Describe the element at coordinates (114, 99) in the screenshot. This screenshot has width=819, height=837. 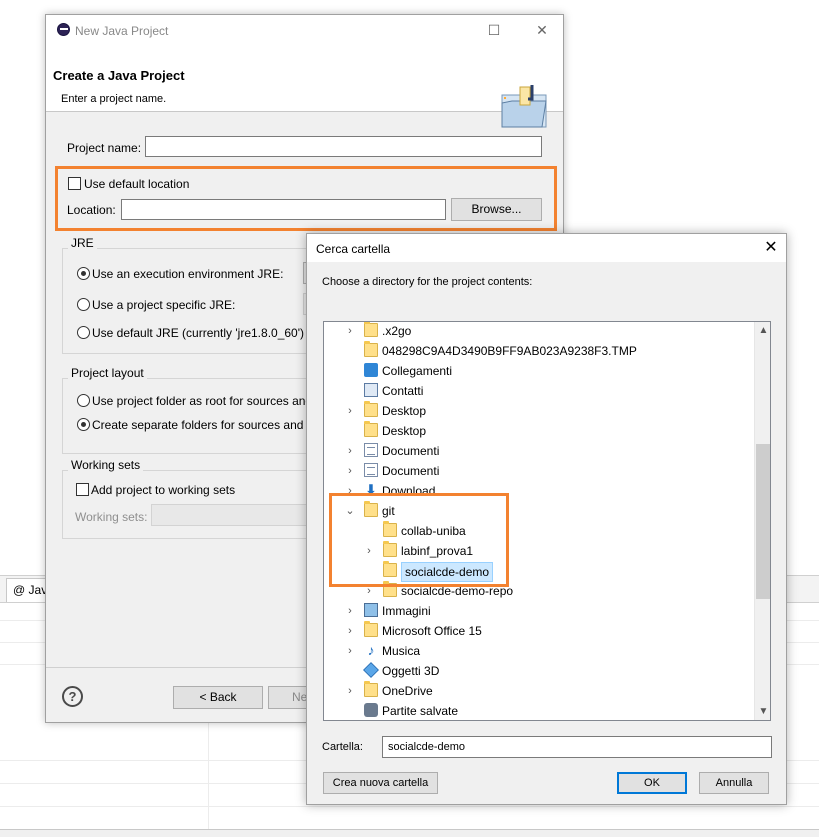
I see `wizard-subheading: Enter a project name.` at that location.